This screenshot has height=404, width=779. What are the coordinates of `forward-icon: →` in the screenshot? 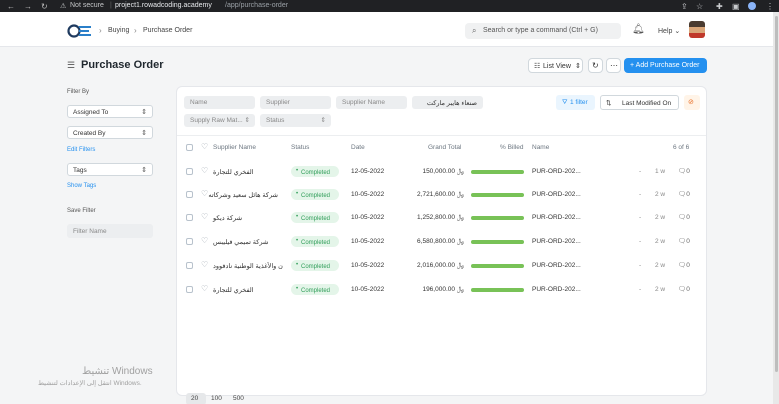 It's located at (28, 6).